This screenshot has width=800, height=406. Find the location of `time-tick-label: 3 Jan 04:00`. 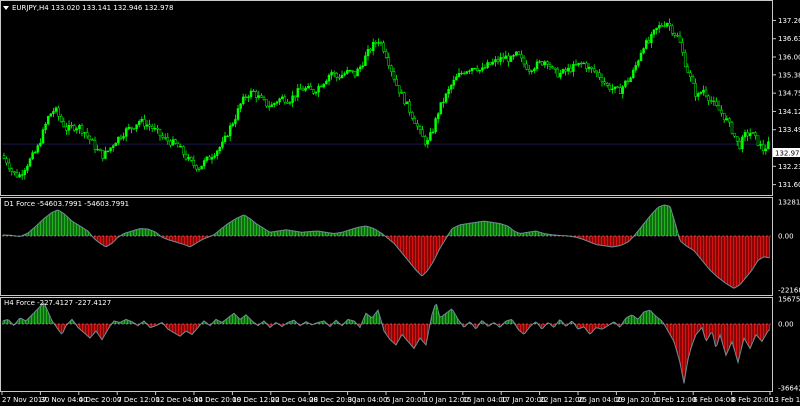

time-tick-label: 3 Jan 04:00 is located at coordinates (368, 400).